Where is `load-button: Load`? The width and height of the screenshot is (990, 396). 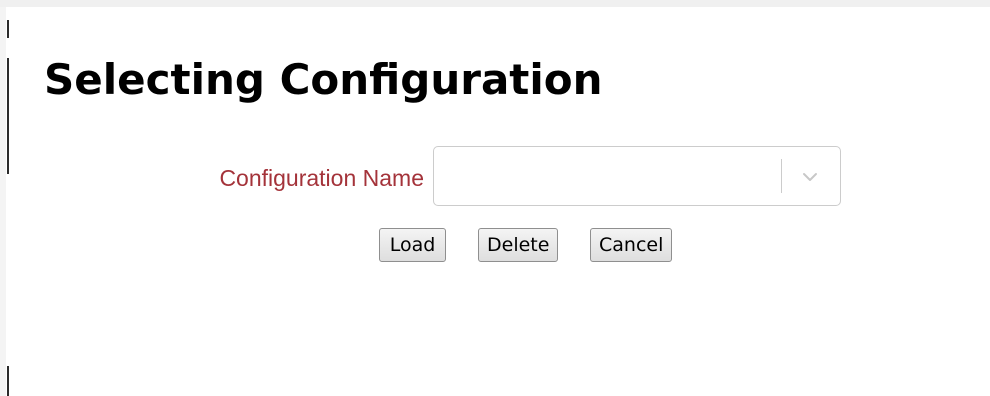 load-button: Load is located at coordinates (412, 245).